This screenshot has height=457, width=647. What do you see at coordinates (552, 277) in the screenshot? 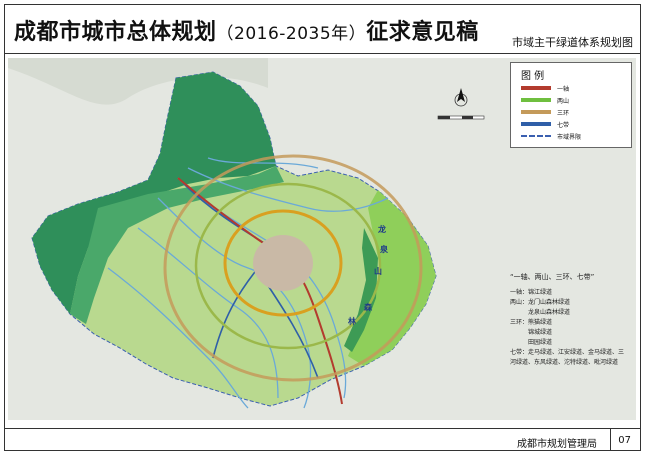
I see `notes-heading: “一轴、两山、三环、七带”` at bounding box center [552, 277].